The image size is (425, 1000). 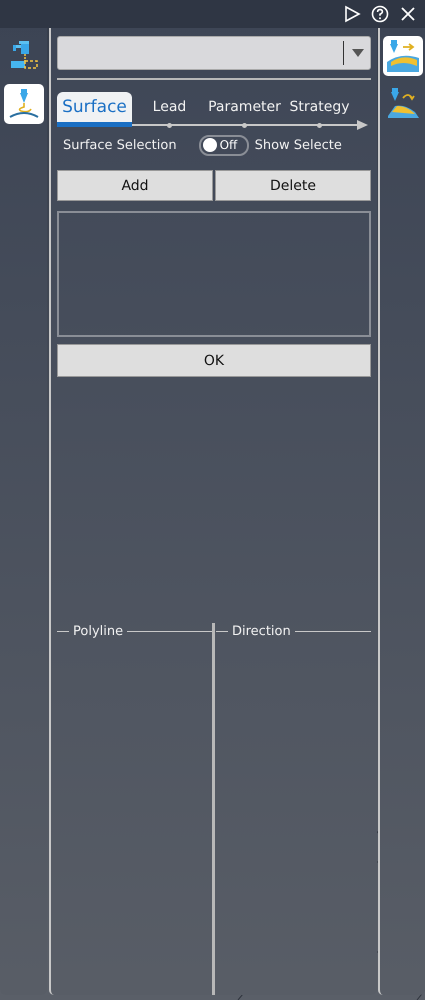 What do you see at coordinates (244, 107) in the screenshot?
I see `step-tab: Parameter` at bounding box center [244, 107].